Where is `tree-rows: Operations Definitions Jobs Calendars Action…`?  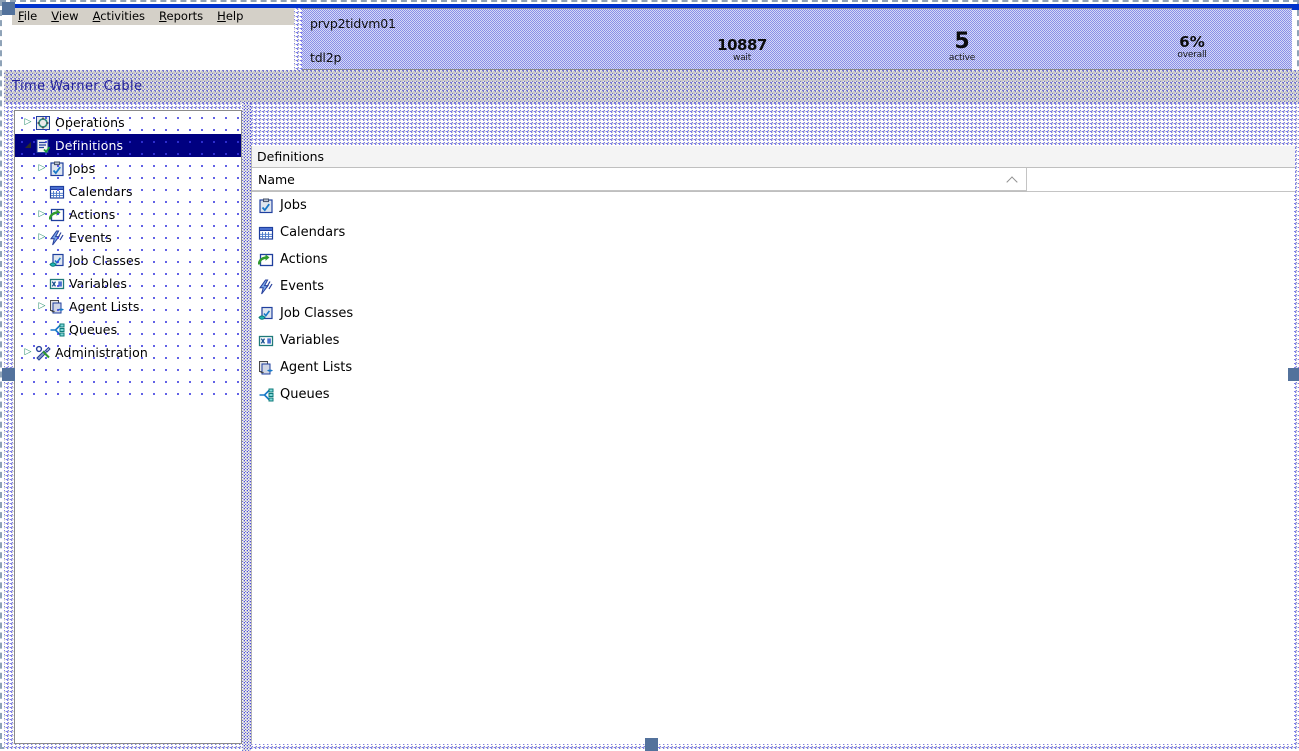 tree-rows: Operations Definitions Jobs Calendars Action… is located at coordinates (128, 237).